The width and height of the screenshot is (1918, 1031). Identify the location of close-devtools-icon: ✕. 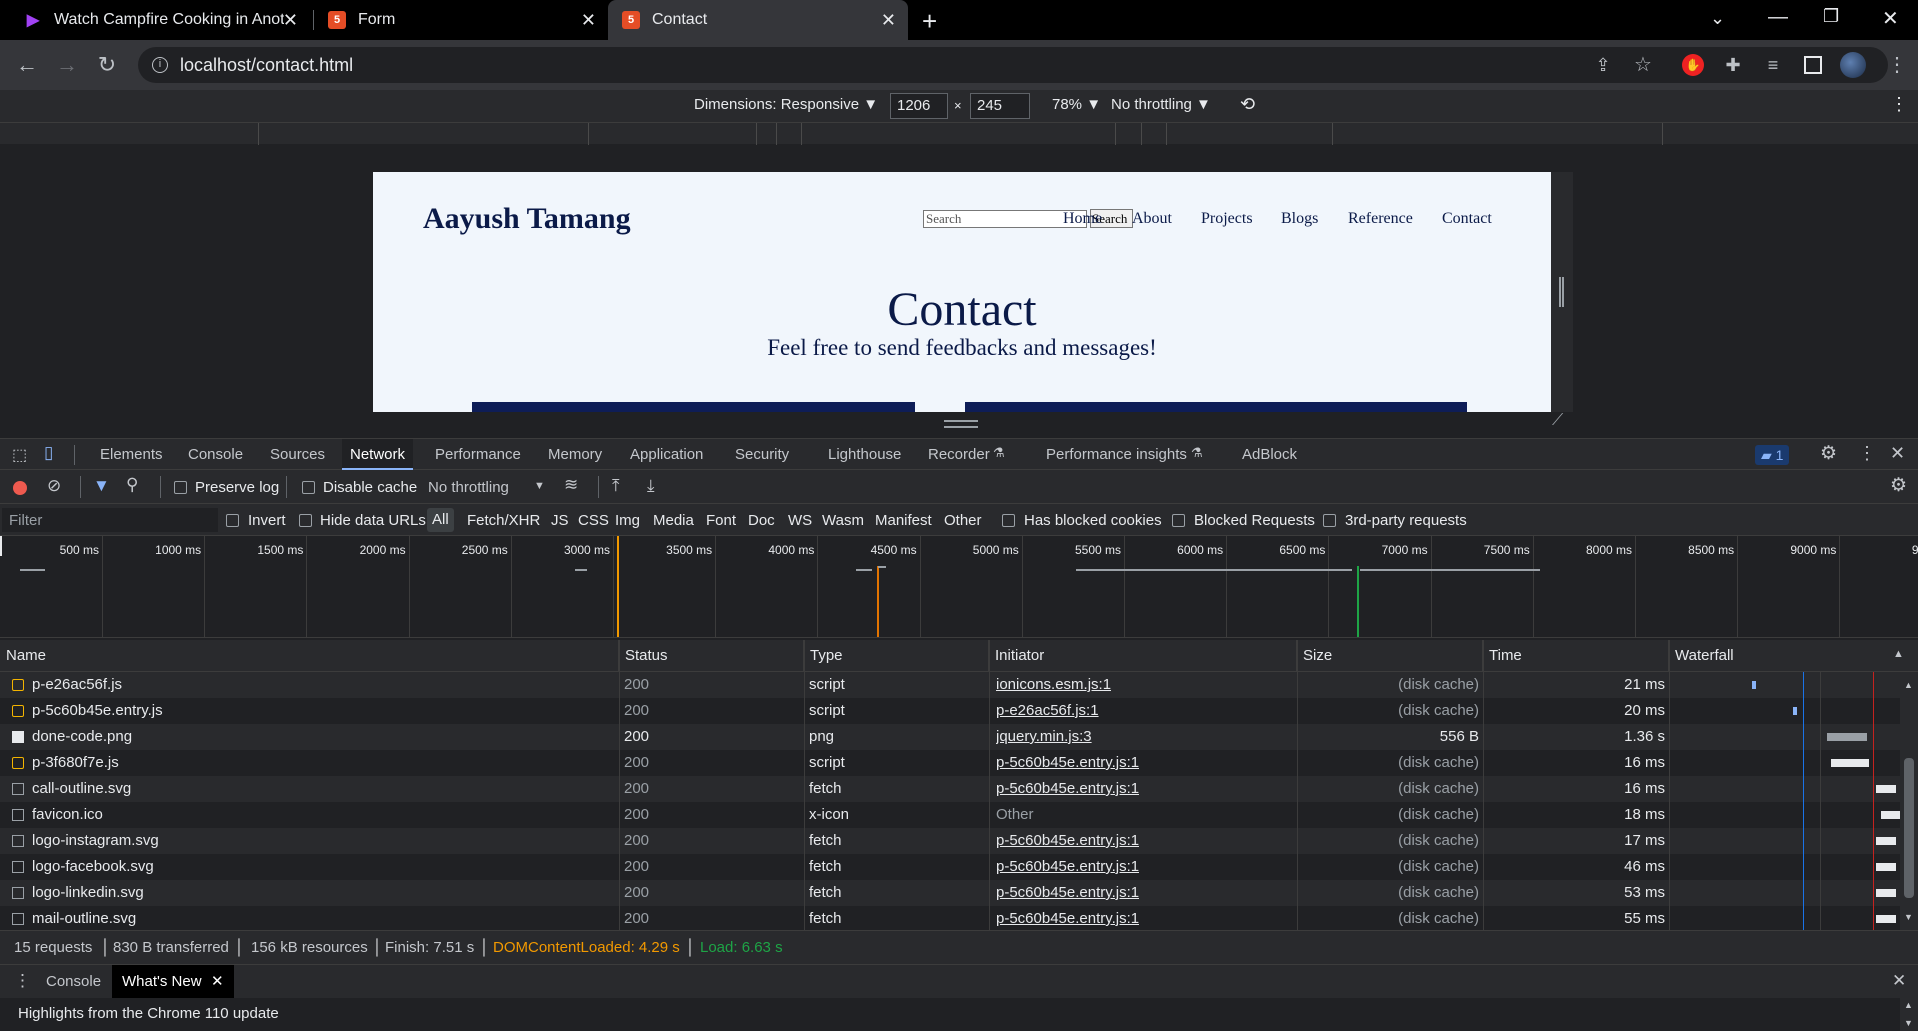
(1897, 453).